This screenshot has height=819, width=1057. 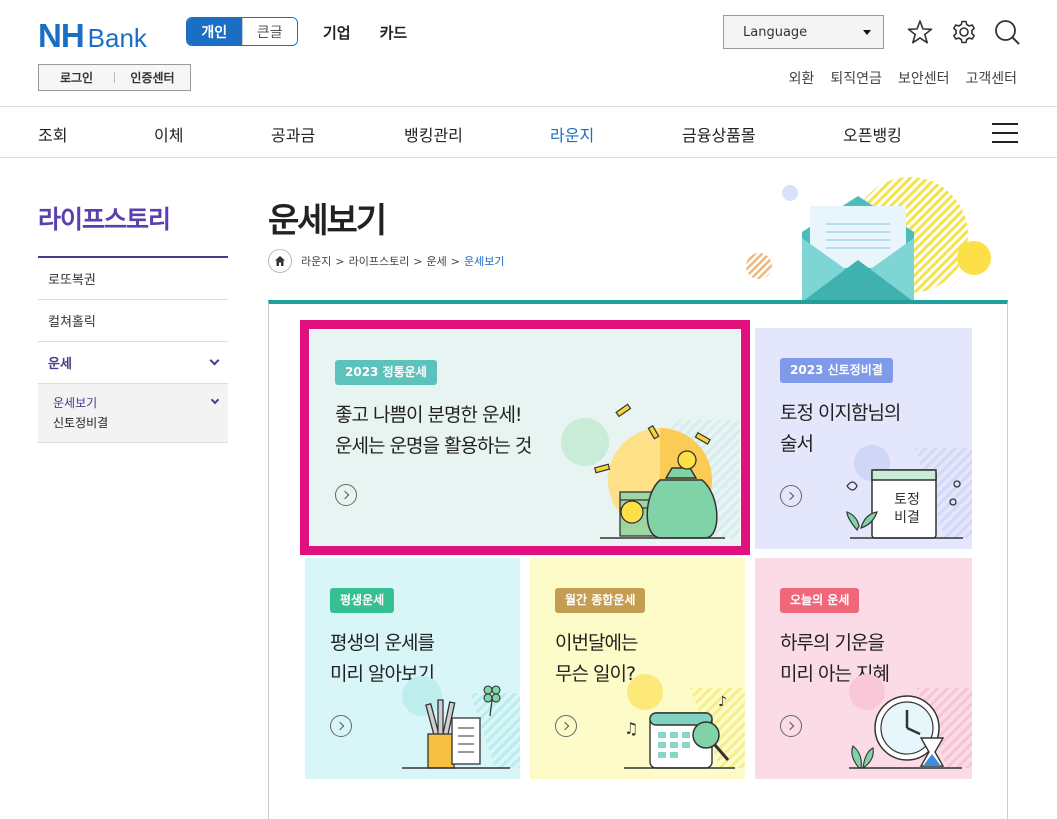 What do you see at coordinates (907, 500) in the screenshot?
I see `book-label-line: 토정` at bounding box center [907, 500].